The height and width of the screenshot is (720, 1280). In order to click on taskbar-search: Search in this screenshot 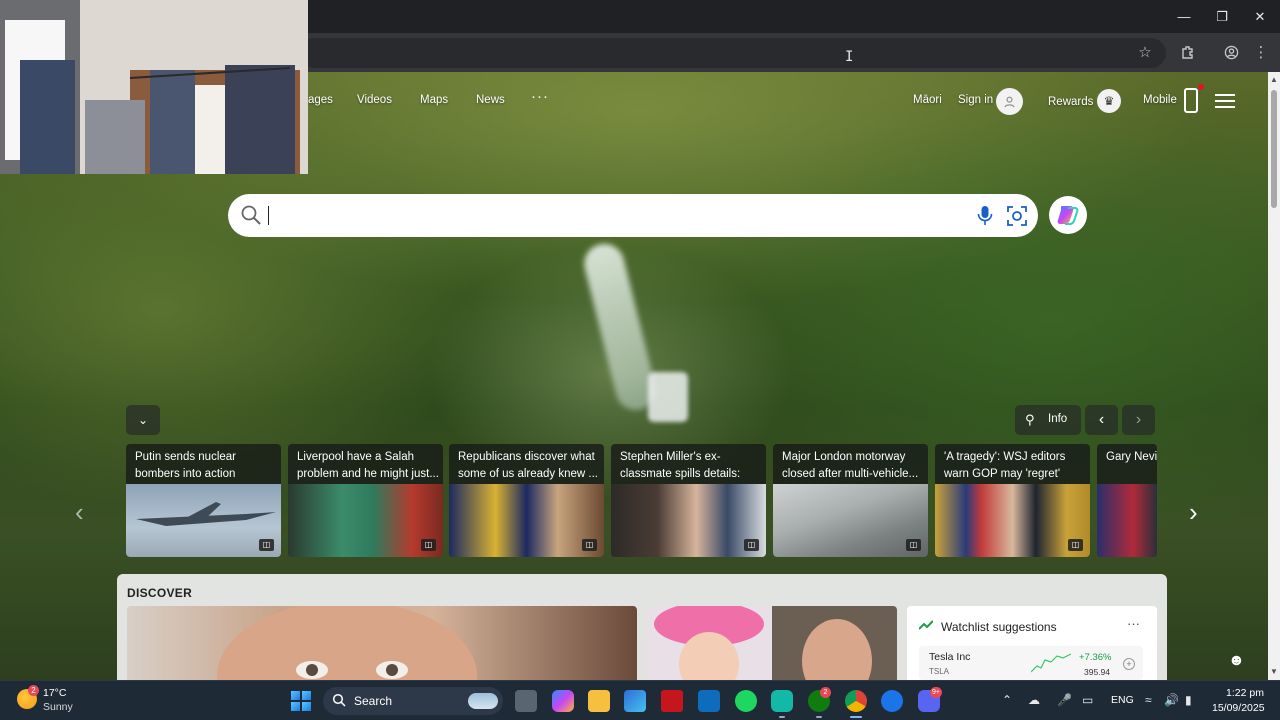, I will do `click(413, 701)`.